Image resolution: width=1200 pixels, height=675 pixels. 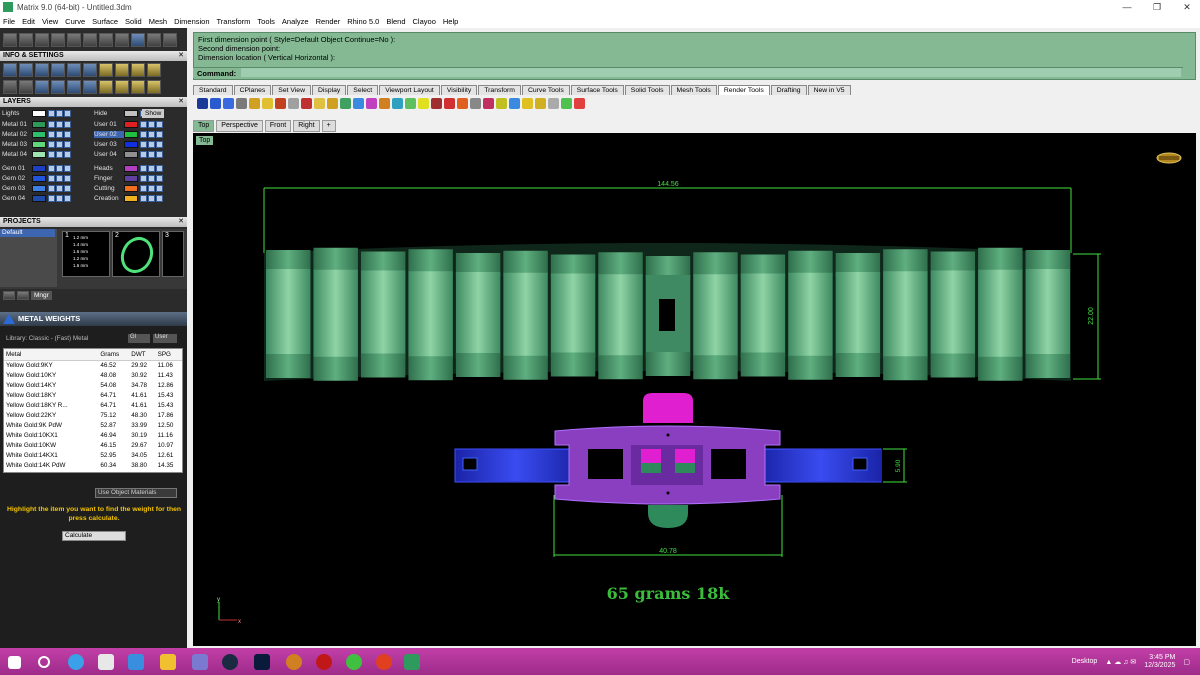 I want to click on toolbar-tab: Solid Tools, so click(x=647, y=90).